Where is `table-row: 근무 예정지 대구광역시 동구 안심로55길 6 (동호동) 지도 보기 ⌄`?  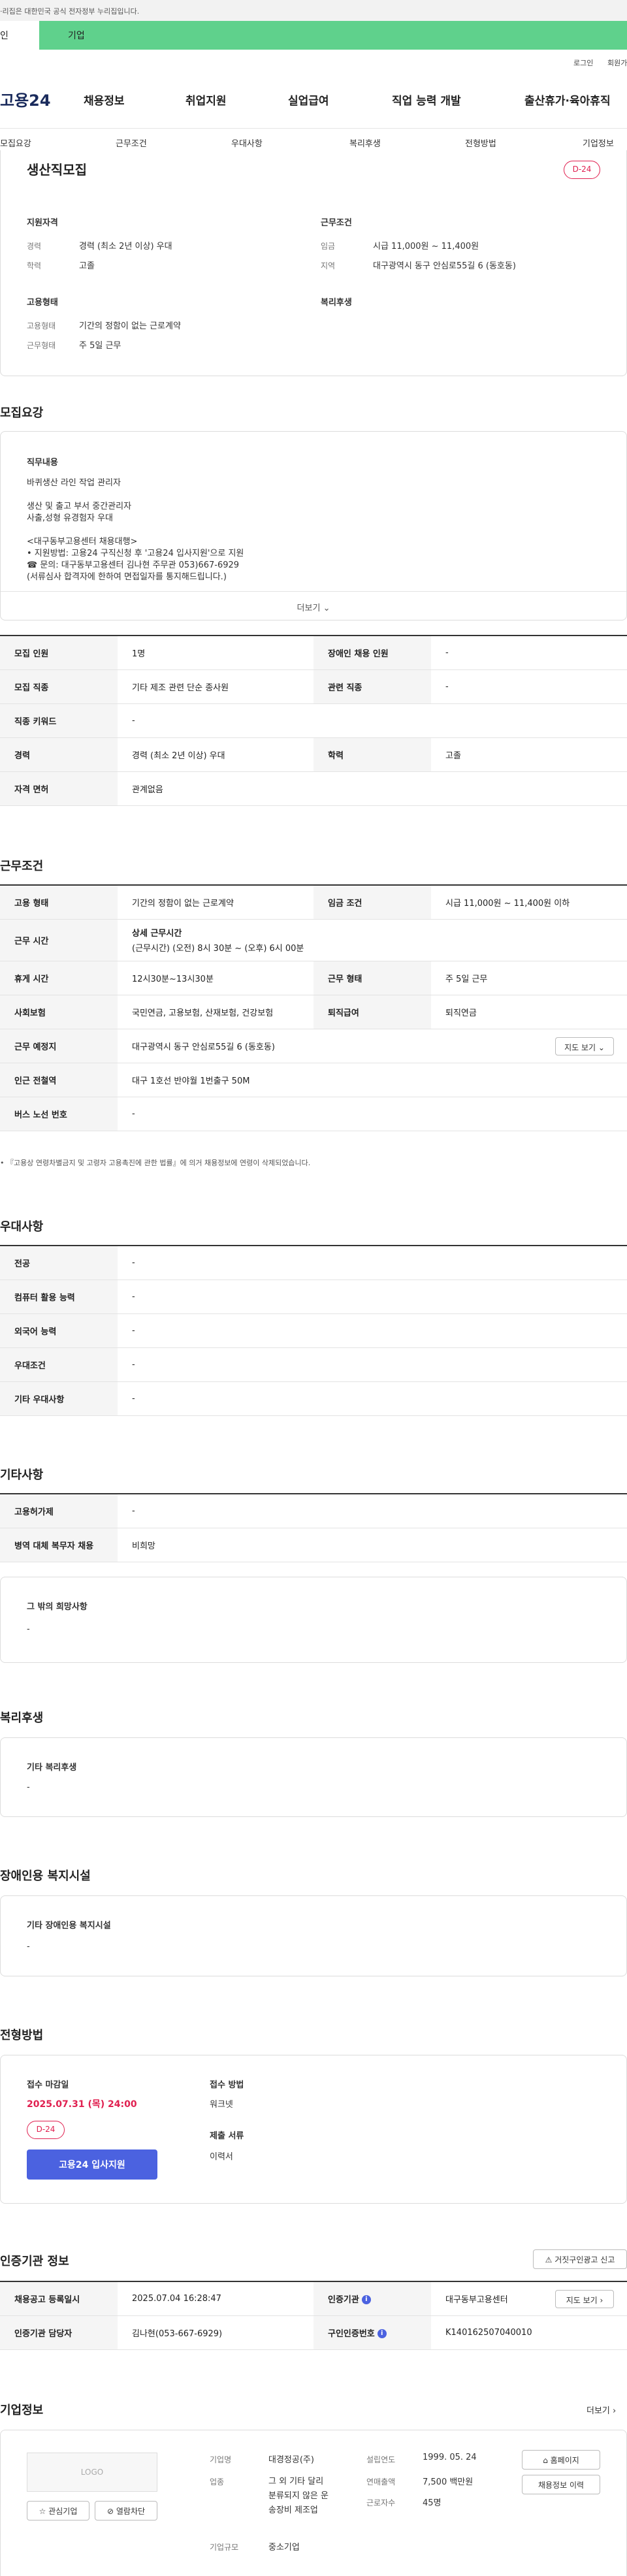
table-row: 근무 예정지 대구광역시 동구 안심로55길 6 (동호동) 지도 보기 ⌄ is located at coordinates (313, 1046).